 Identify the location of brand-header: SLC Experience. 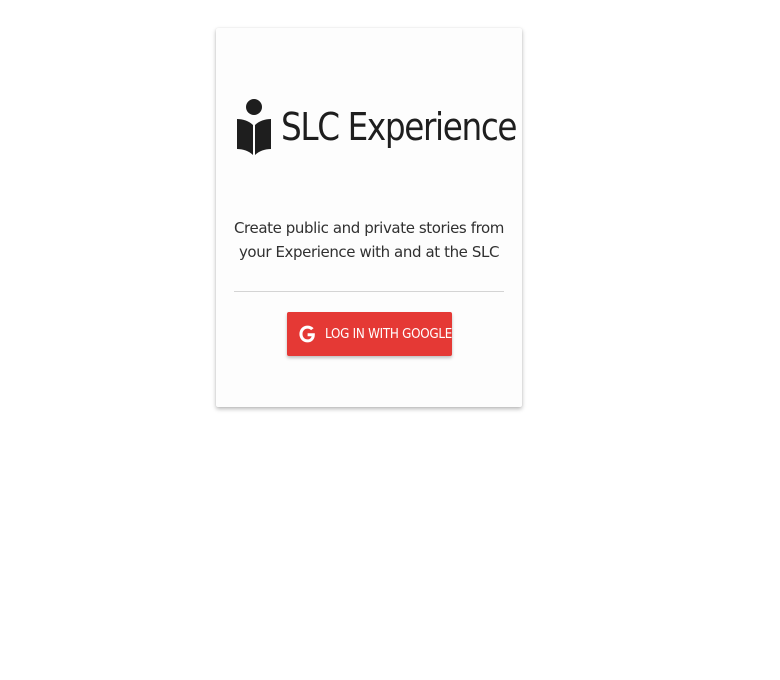
(395, 127).